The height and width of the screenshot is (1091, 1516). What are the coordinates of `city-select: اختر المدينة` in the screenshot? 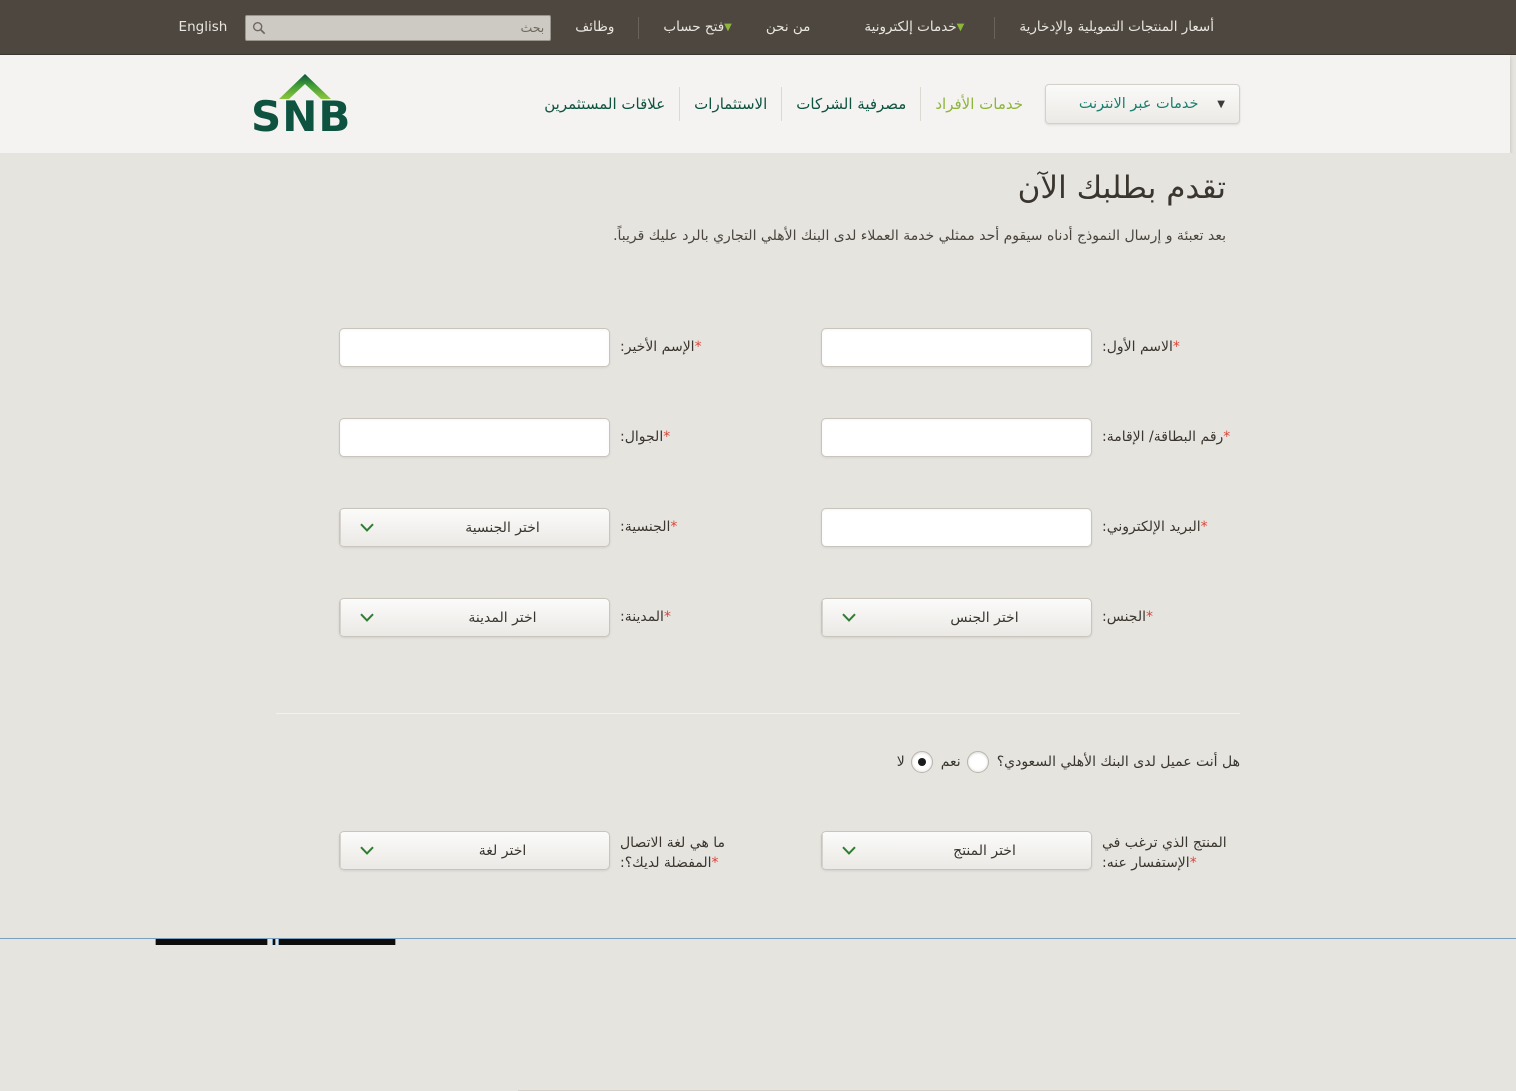 It's located at (474, 617).